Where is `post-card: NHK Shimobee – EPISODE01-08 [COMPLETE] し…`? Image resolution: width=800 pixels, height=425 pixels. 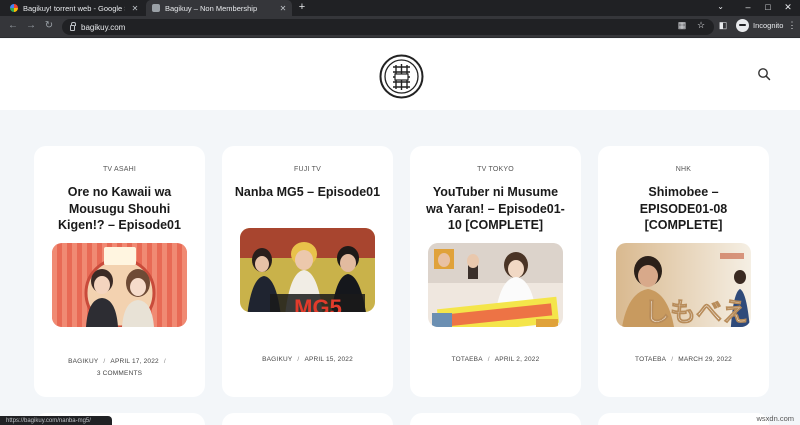
post-card: NHK Shimobee – EPISODE01-08 [COMPLETE] し… is located at coordinates (683, 271).